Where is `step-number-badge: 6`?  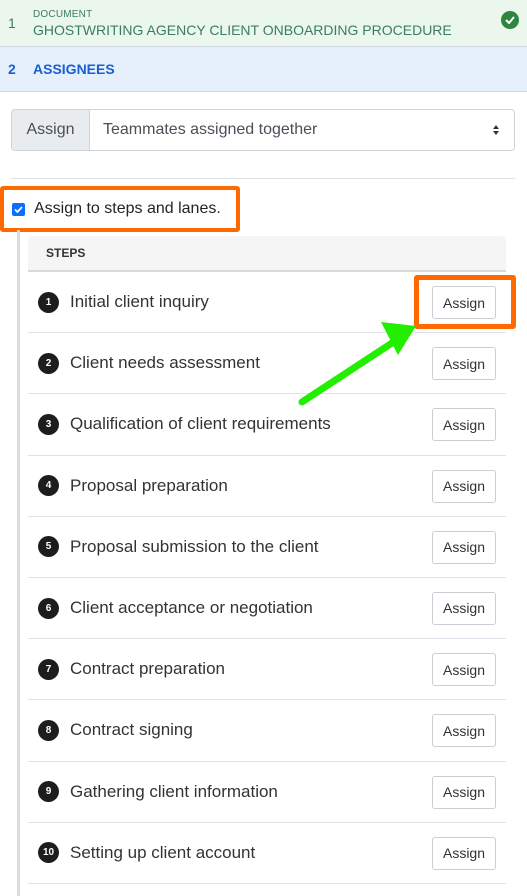 step-number-badge: 6 is located at coordinates (48, 608).